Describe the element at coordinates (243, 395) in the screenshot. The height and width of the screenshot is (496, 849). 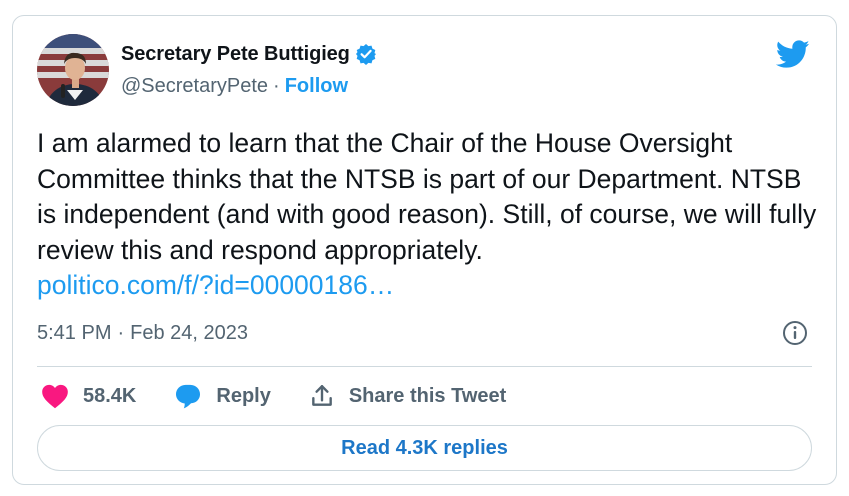
I see `reply-label: Reply` at that location.